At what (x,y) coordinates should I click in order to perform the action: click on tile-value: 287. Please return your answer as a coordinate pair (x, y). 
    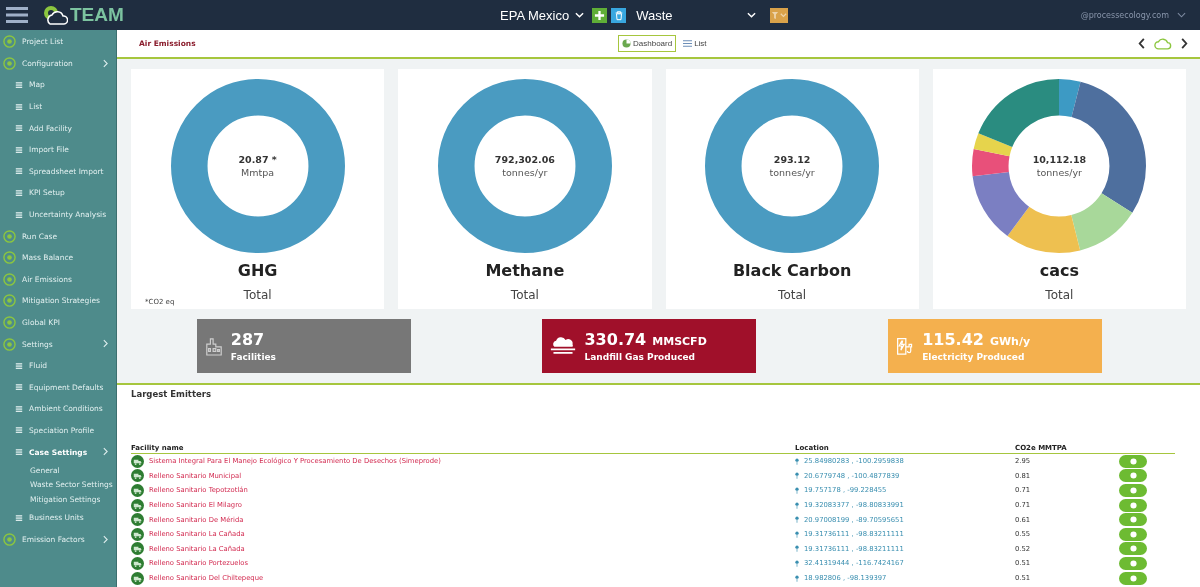
    Looking at the image, I should click on (247, 339).